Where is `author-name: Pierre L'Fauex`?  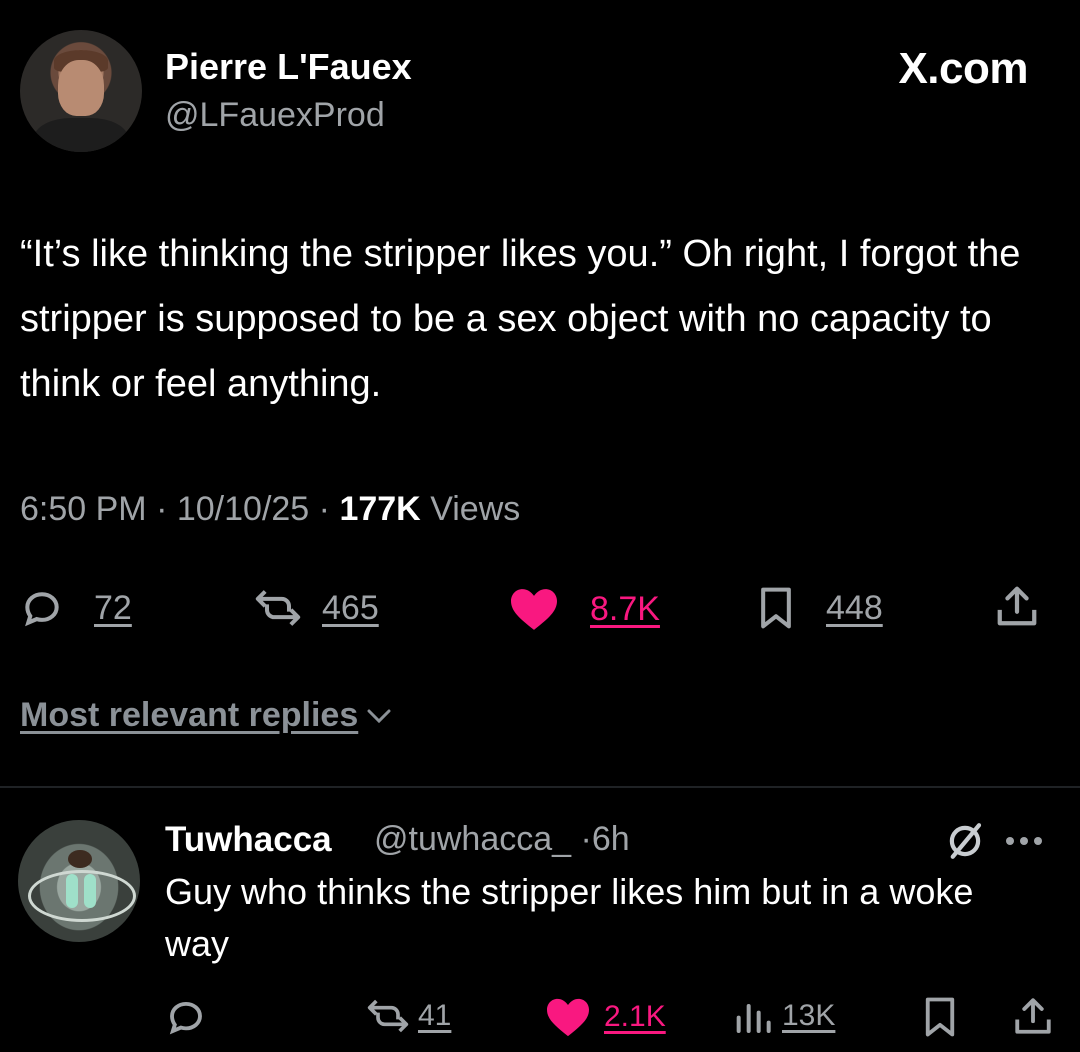
author-name: Pierre L'Fauex is located at coordinates (288, 67).